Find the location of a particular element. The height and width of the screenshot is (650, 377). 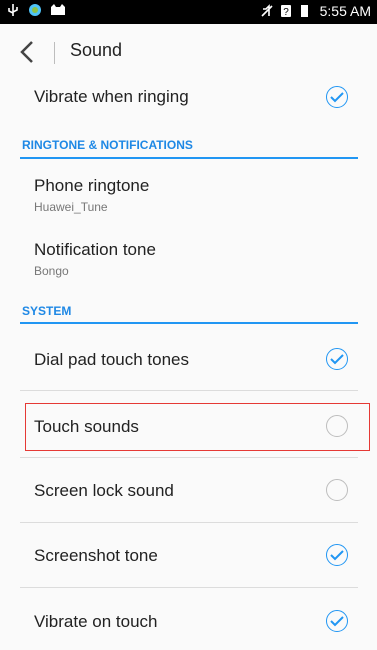

sim-icon: ? is located at coordinates (287, 11).